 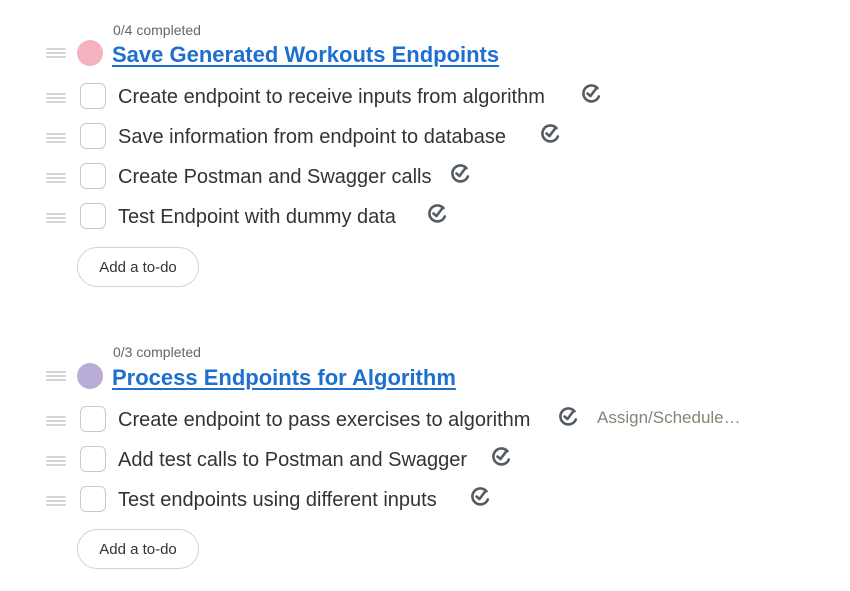 I want to click on todo-text: Create Postman and Swagger calls, so click(x=275, y=177).